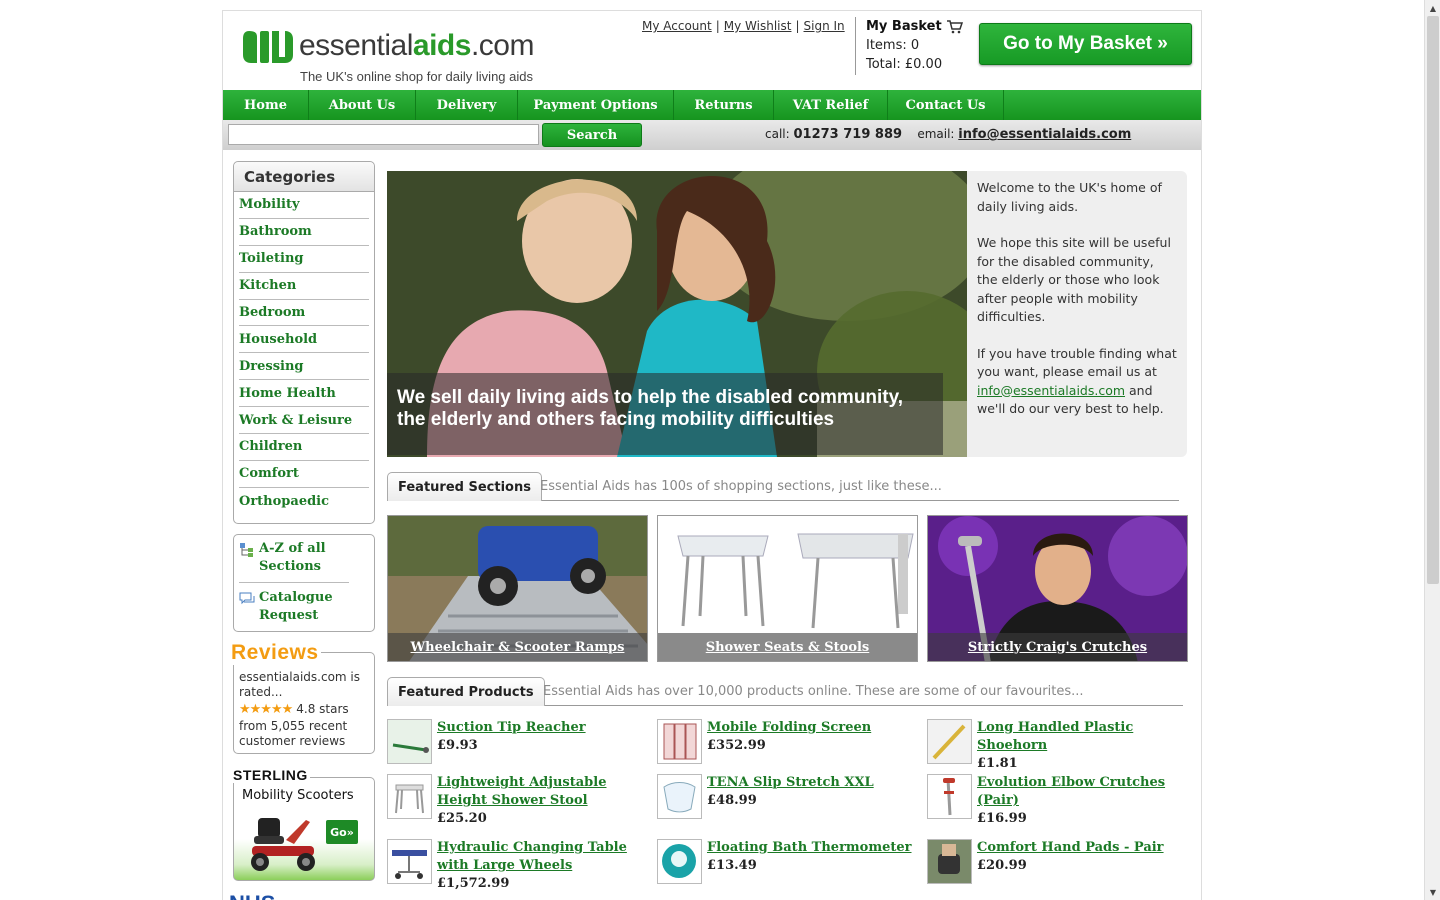  What do you see at coordinates (1070, 848) in the screenshot?
I see `product-name: Comfort Hand Pads - Pair` at bounding box center [1070, 848].